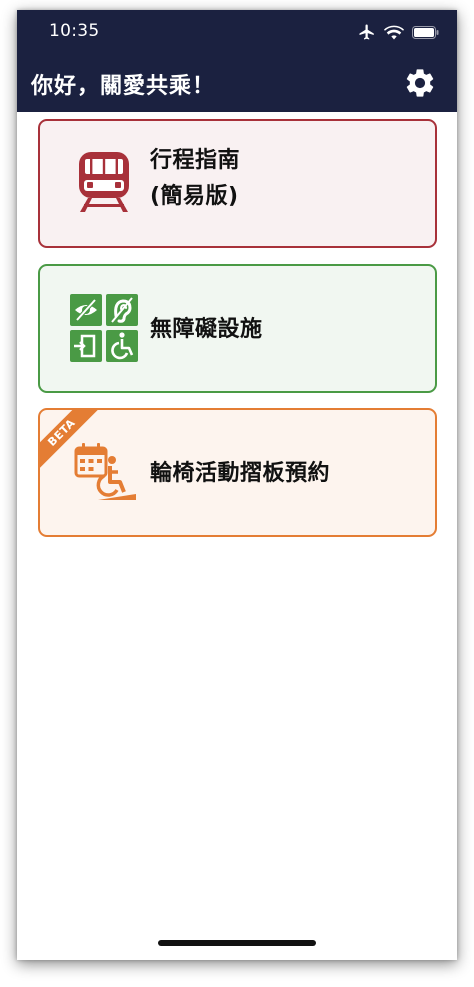 The height and width of the screenshot is (987, 474). Describe the element at coordinates (237, 32) in the screenshot. I see `status-bar: 10:35` at that location.